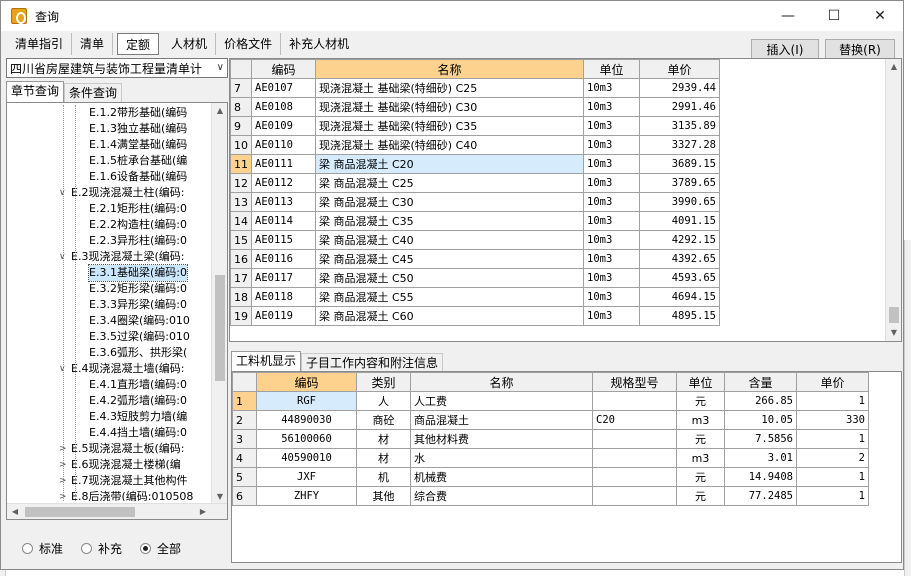 Image resolution: width=911 pixels, height=576 pixels. Describe the element at coordinates (110, 321) in the screenshot. I see `tree-node: E.3.4圈梁(编码:010` at that location.